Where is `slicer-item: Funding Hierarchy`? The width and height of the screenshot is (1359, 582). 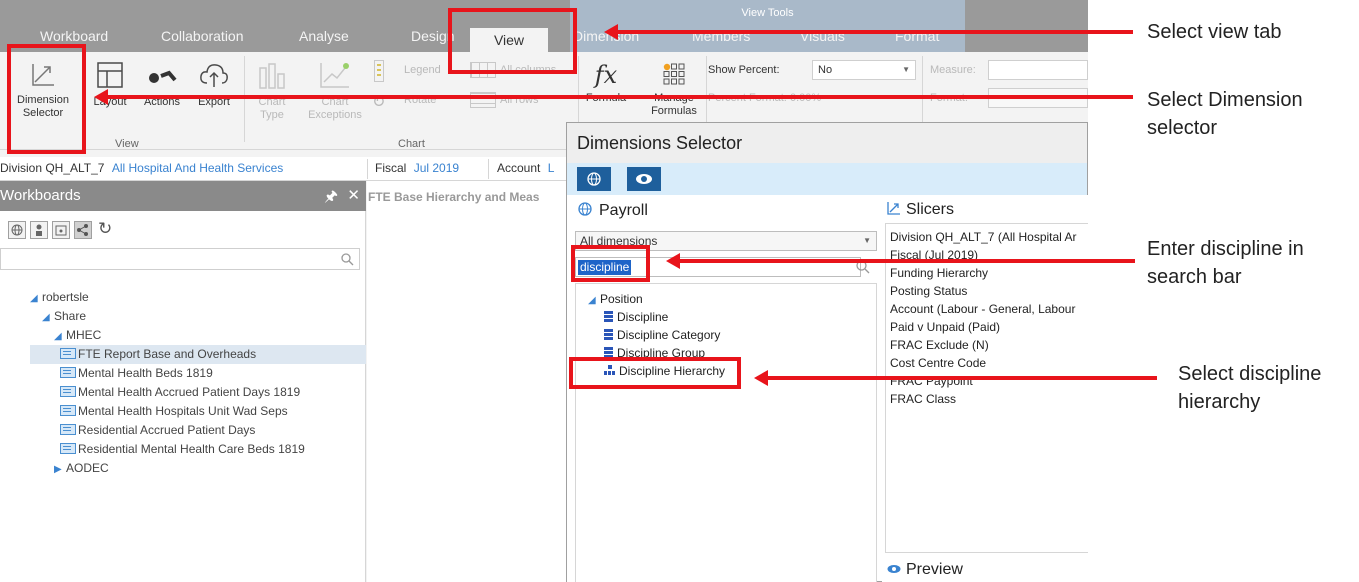
slicer-item: Funding Hierarchy is located at coordinates (983, 273).